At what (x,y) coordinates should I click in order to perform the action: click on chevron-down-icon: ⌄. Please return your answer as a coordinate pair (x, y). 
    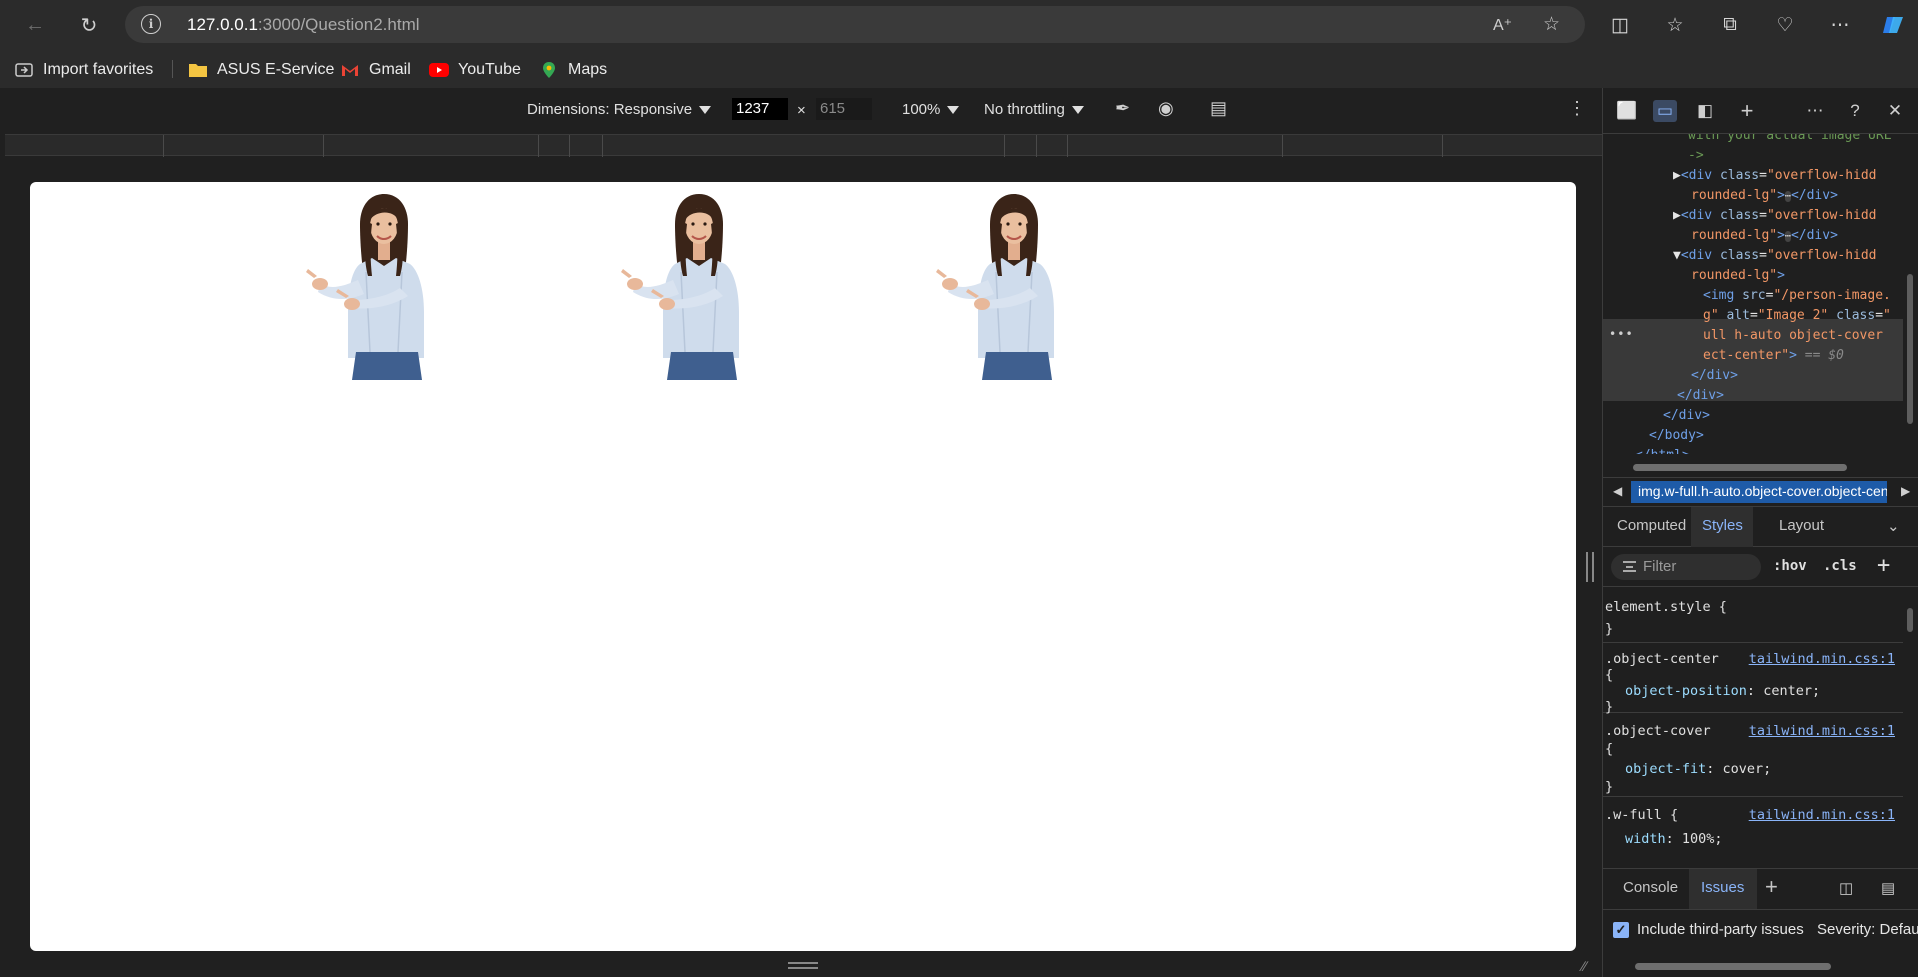
    Looking at the image, I should click on (1893, 526).